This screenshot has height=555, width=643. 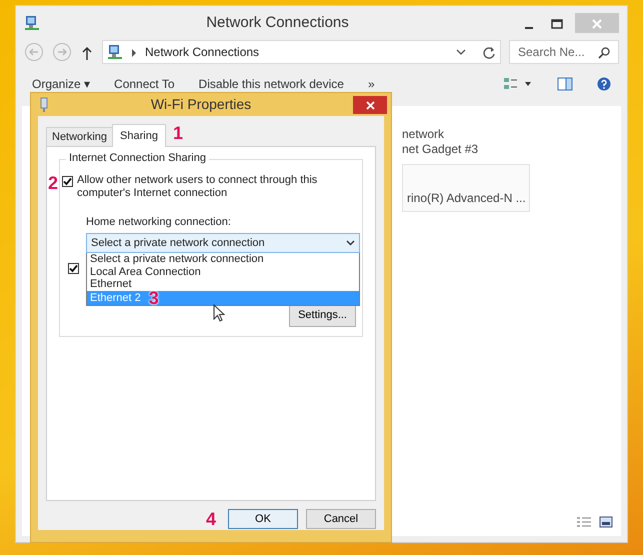 I want to click on group-title: Internet Connection Sharing, so click(x=137, y=158).